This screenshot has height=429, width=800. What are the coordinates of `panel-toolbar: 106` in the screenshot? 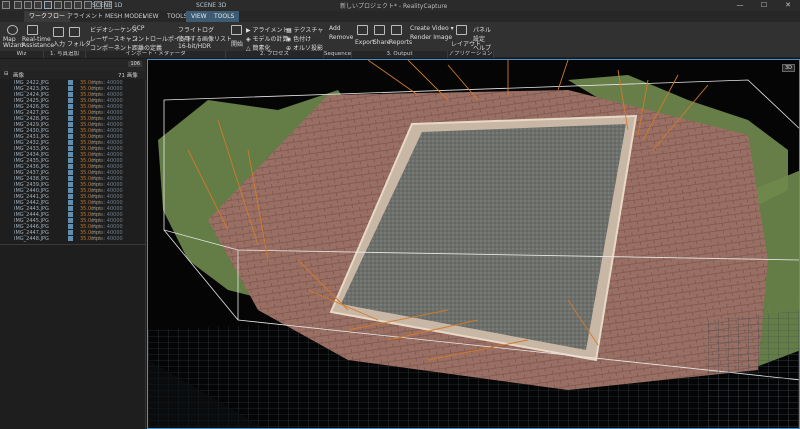 It's located at (73, 65).